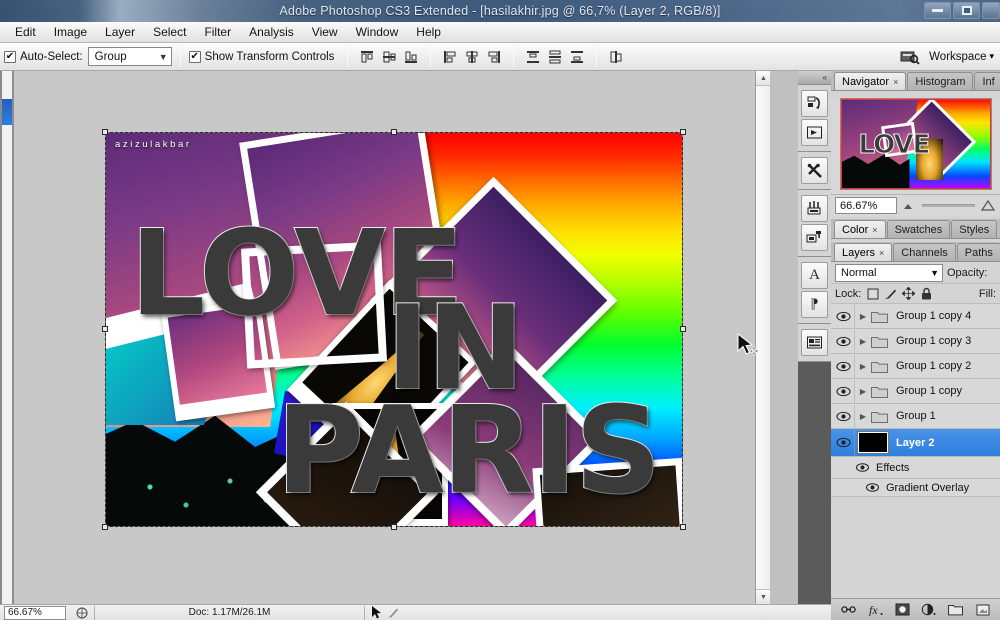  Describe the element at coordinates (873, 442) in the screenshot. I see `layer-thumbnail` at that location.